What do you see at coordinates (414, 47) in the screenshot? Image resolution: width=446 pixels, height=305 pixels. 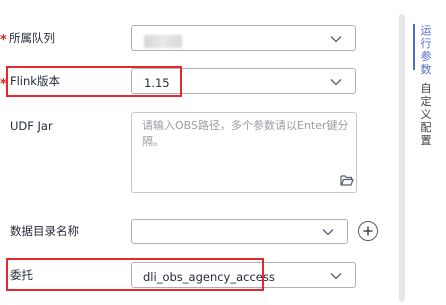 I see `active-tab-indicator` at bounding box center [414, 47].